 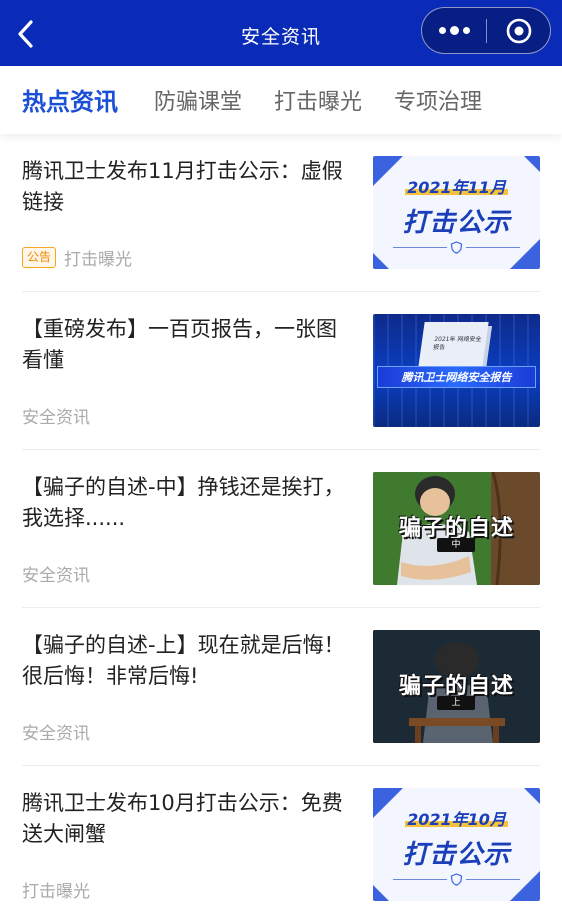 I want to click on article-title: 【重磅发布】一百页报告，一张图看懂, so click(x=179, y=344).